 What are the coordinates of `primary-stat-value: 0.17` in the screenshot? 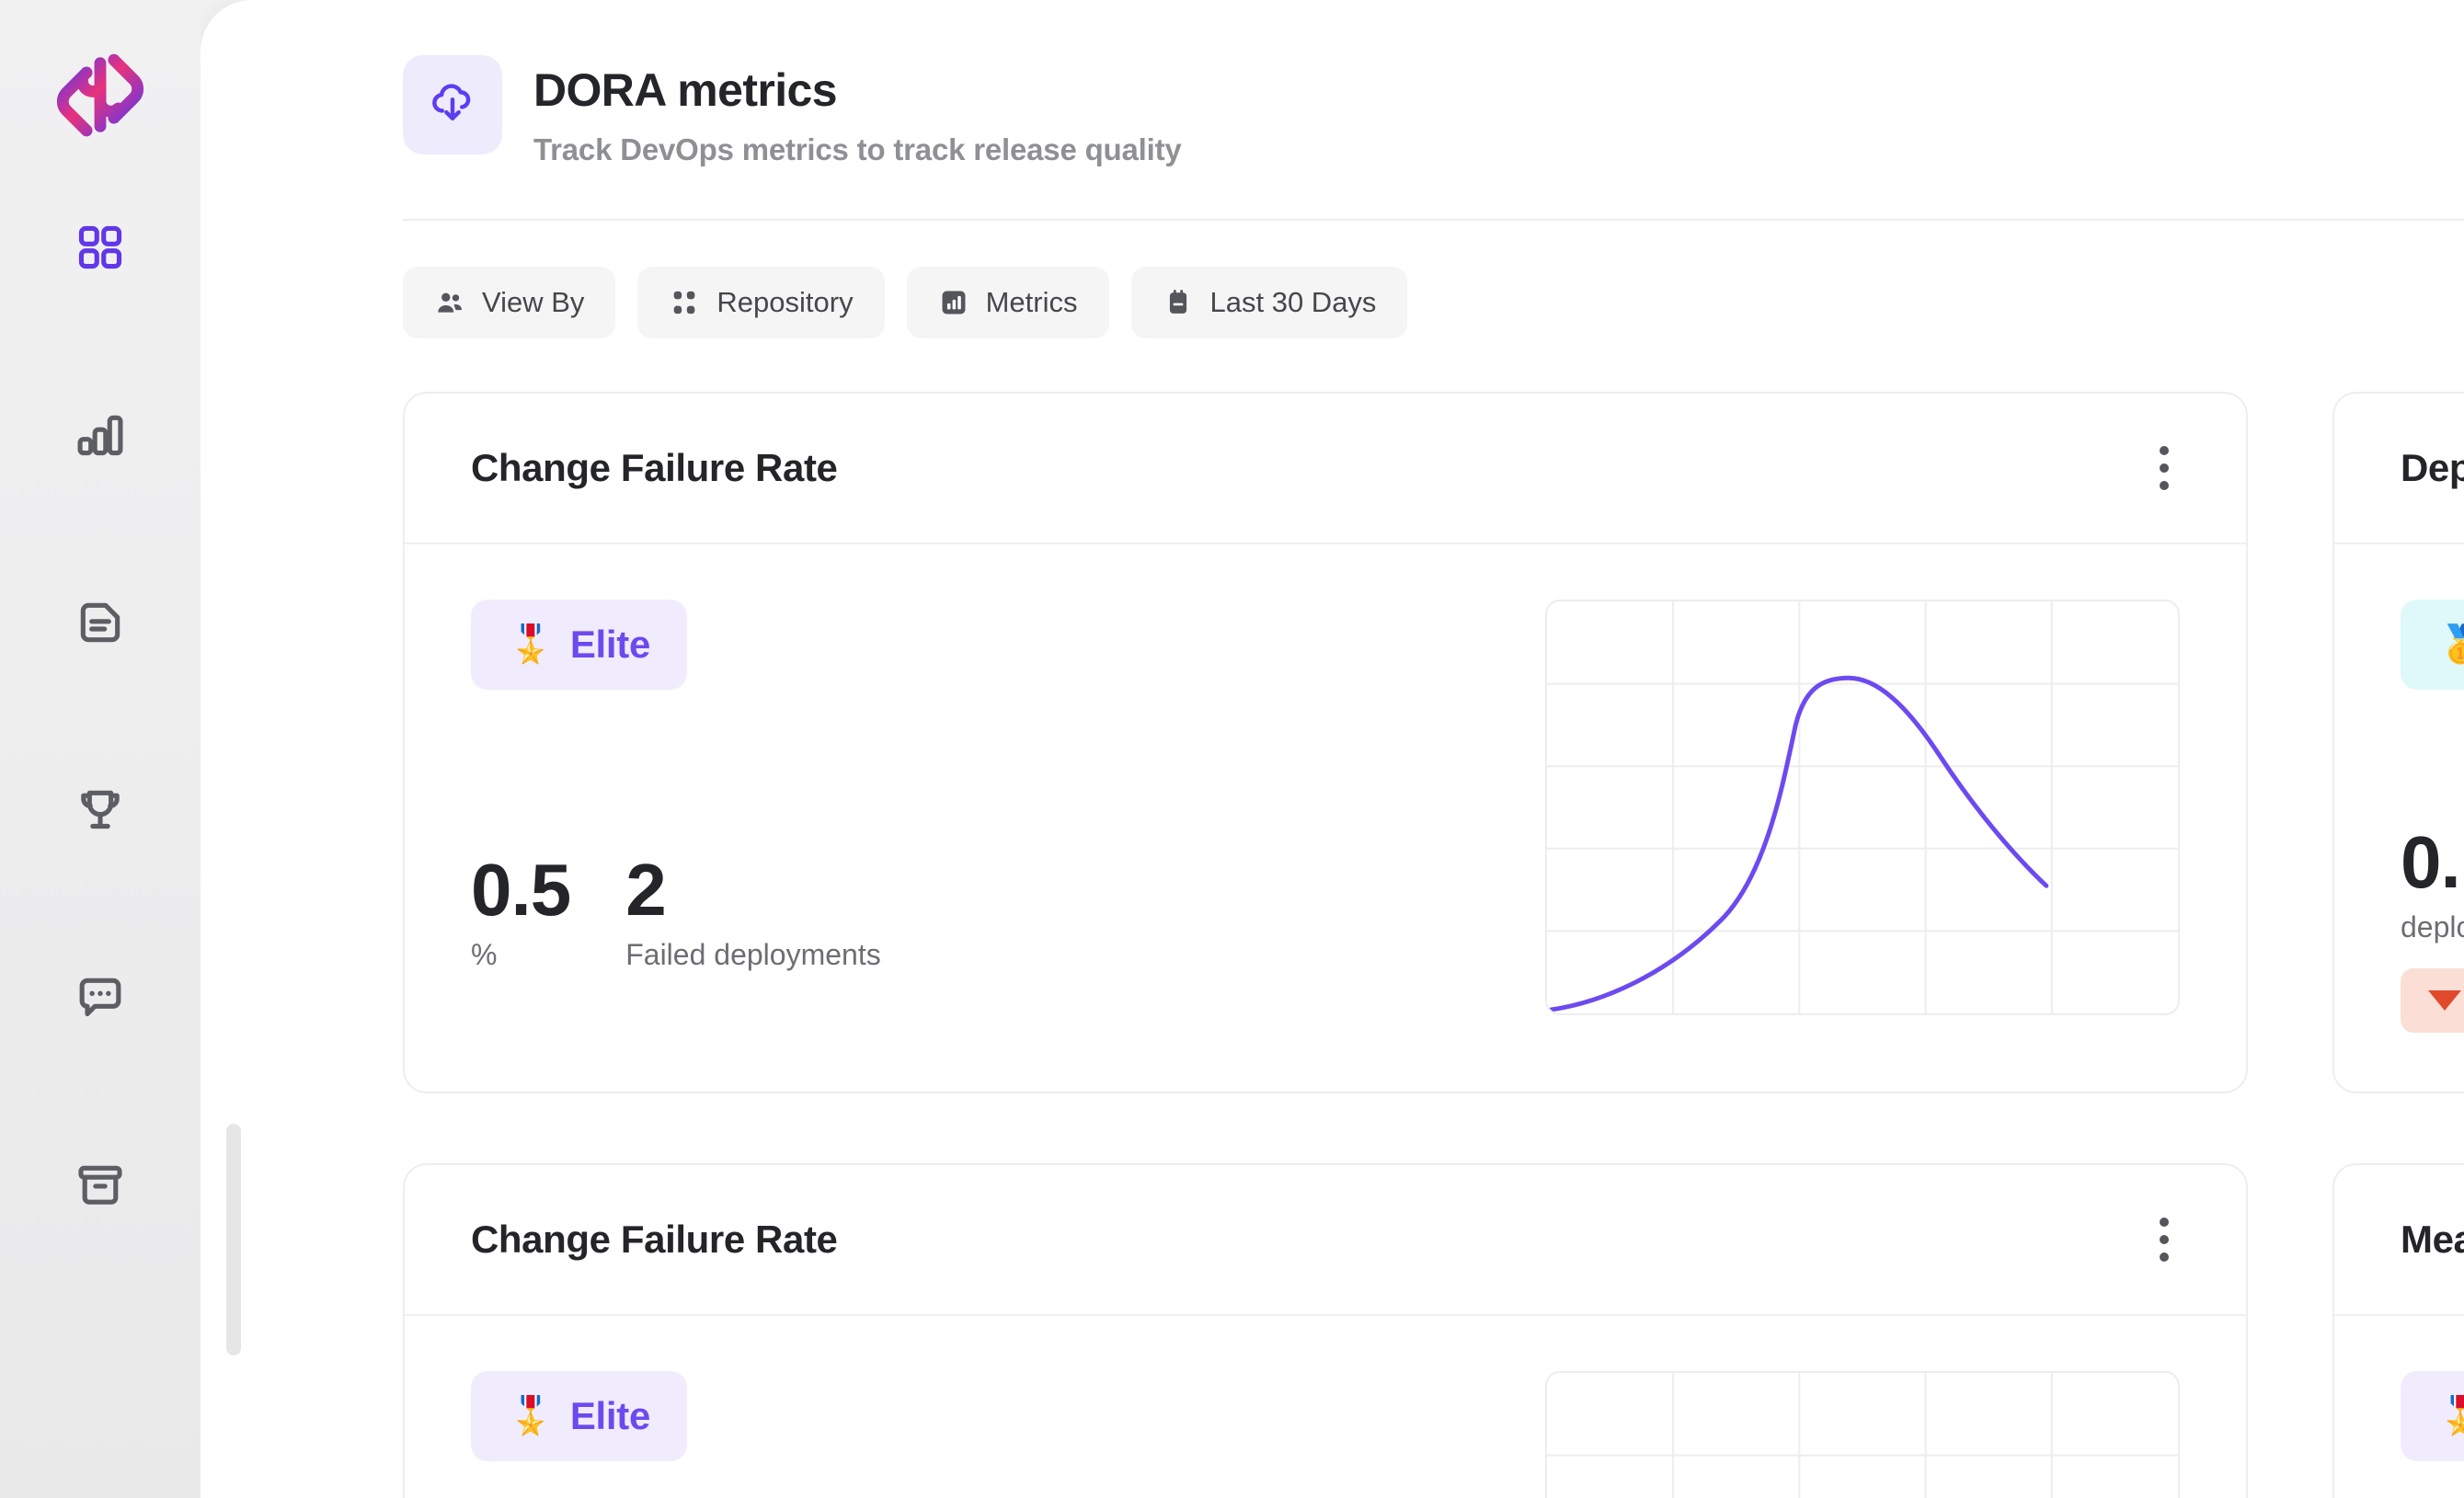 It's located at (2432, 862).